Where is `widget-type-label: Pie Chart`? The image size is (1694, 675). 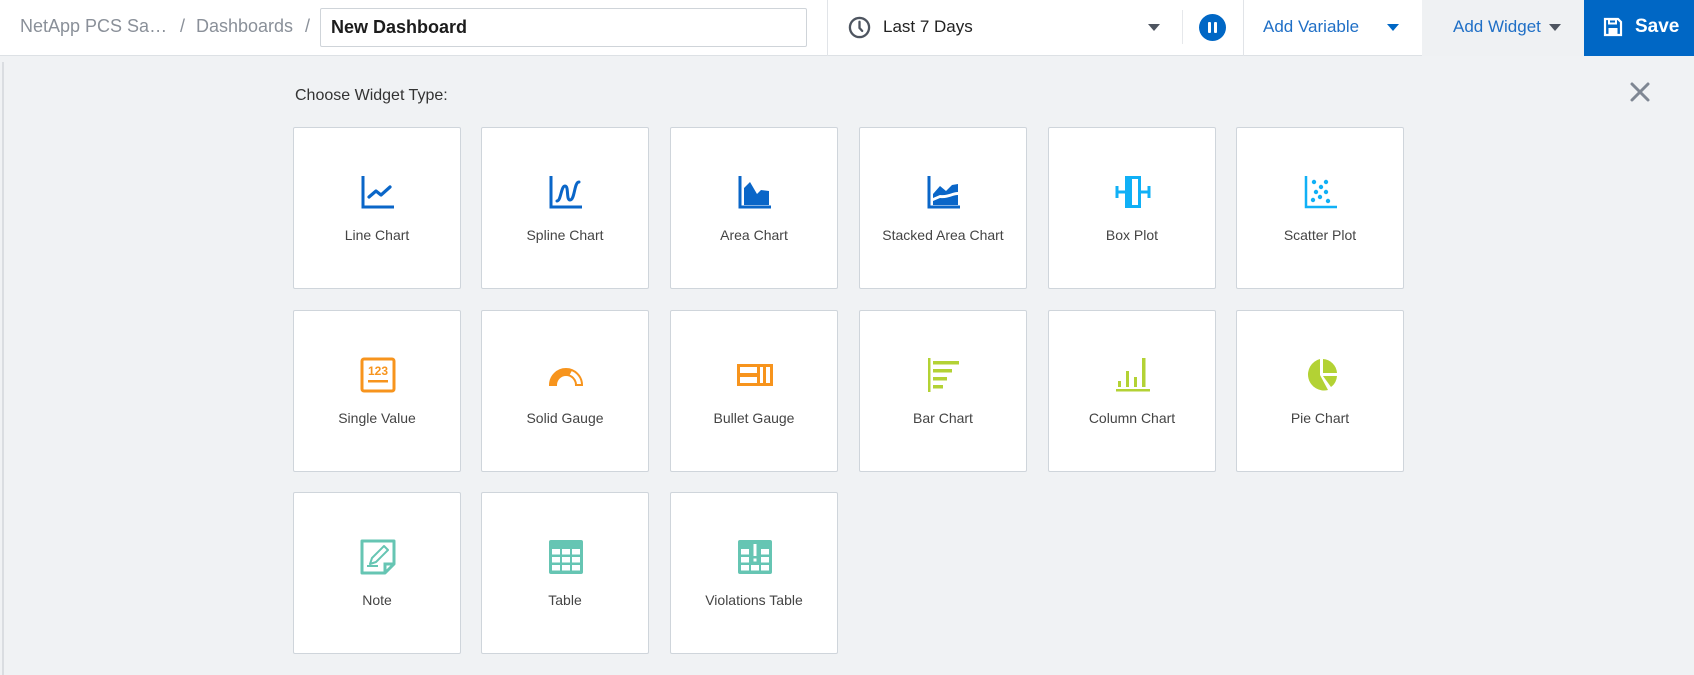 widget-type-label: Pie Chart is located at coordinates (1320, 418).